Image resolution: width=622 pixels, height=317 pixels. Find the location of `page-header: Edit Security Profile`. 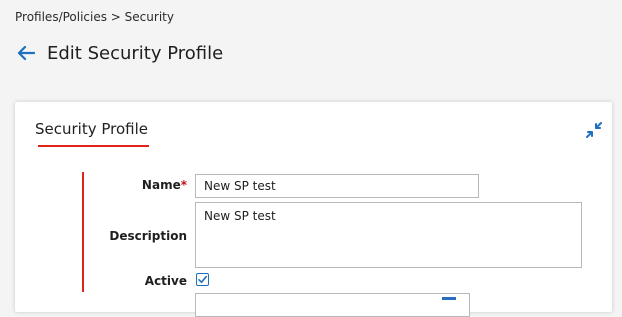

page-header: Edit Security Profile is located at coordinates (119, 53).